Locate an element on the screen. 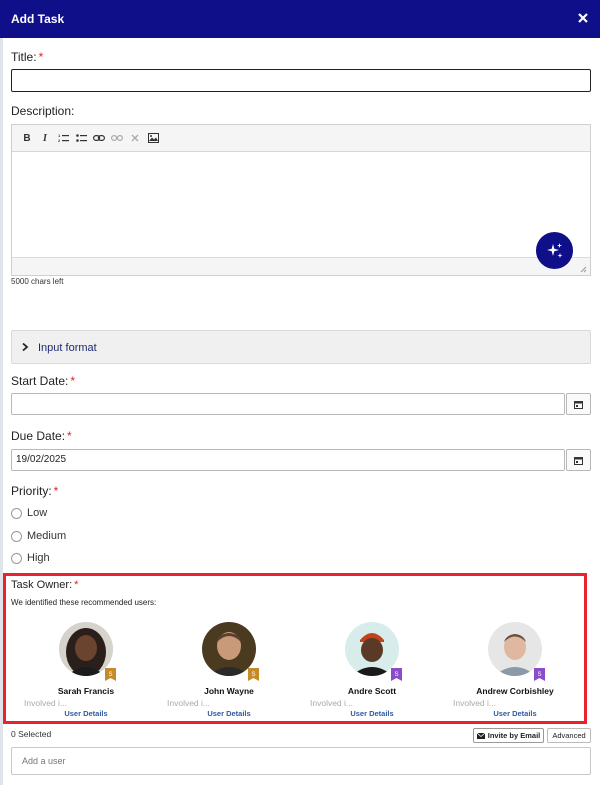 Image resolution: width=600 pixels, height=785 pixels. remove-format-icon is located at coordinates (135, 138).